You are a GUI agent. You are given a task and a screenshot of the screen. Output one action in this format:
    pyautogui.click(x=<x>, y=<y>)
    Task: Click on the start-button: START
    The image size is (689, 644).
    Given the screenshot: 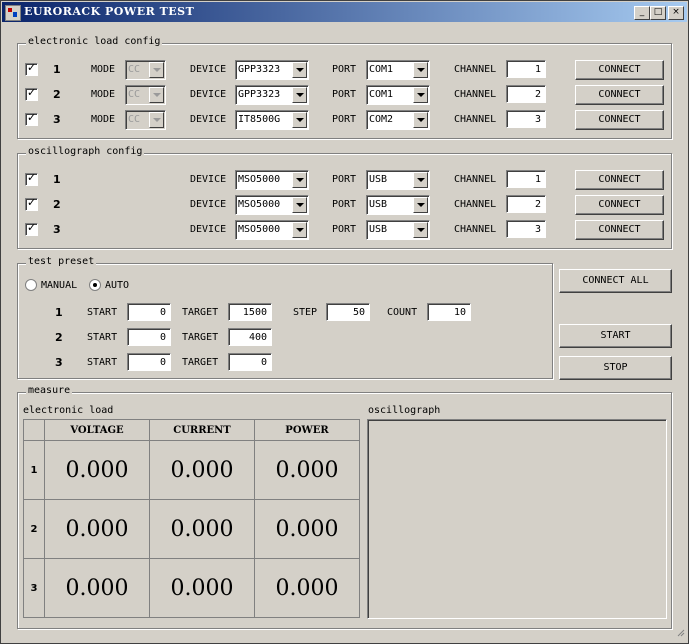 What is the action you would take?
    pyautogui.click(x=615, y=336)
    